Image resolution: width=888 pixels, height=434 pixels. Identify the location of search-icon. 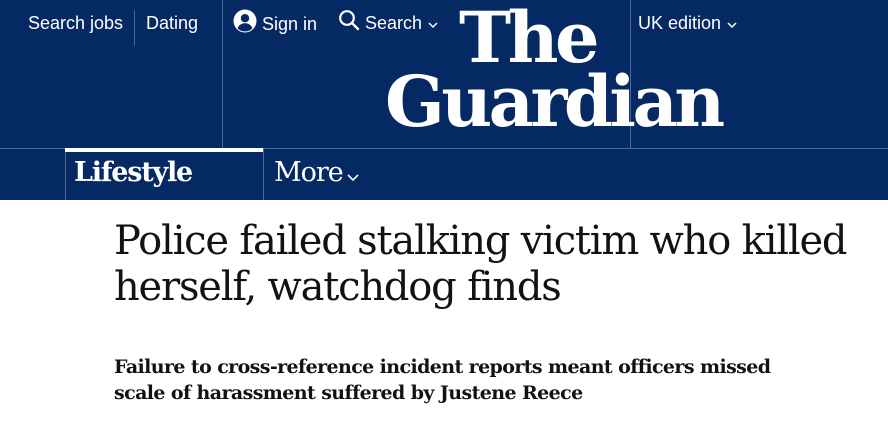
(349, 24).